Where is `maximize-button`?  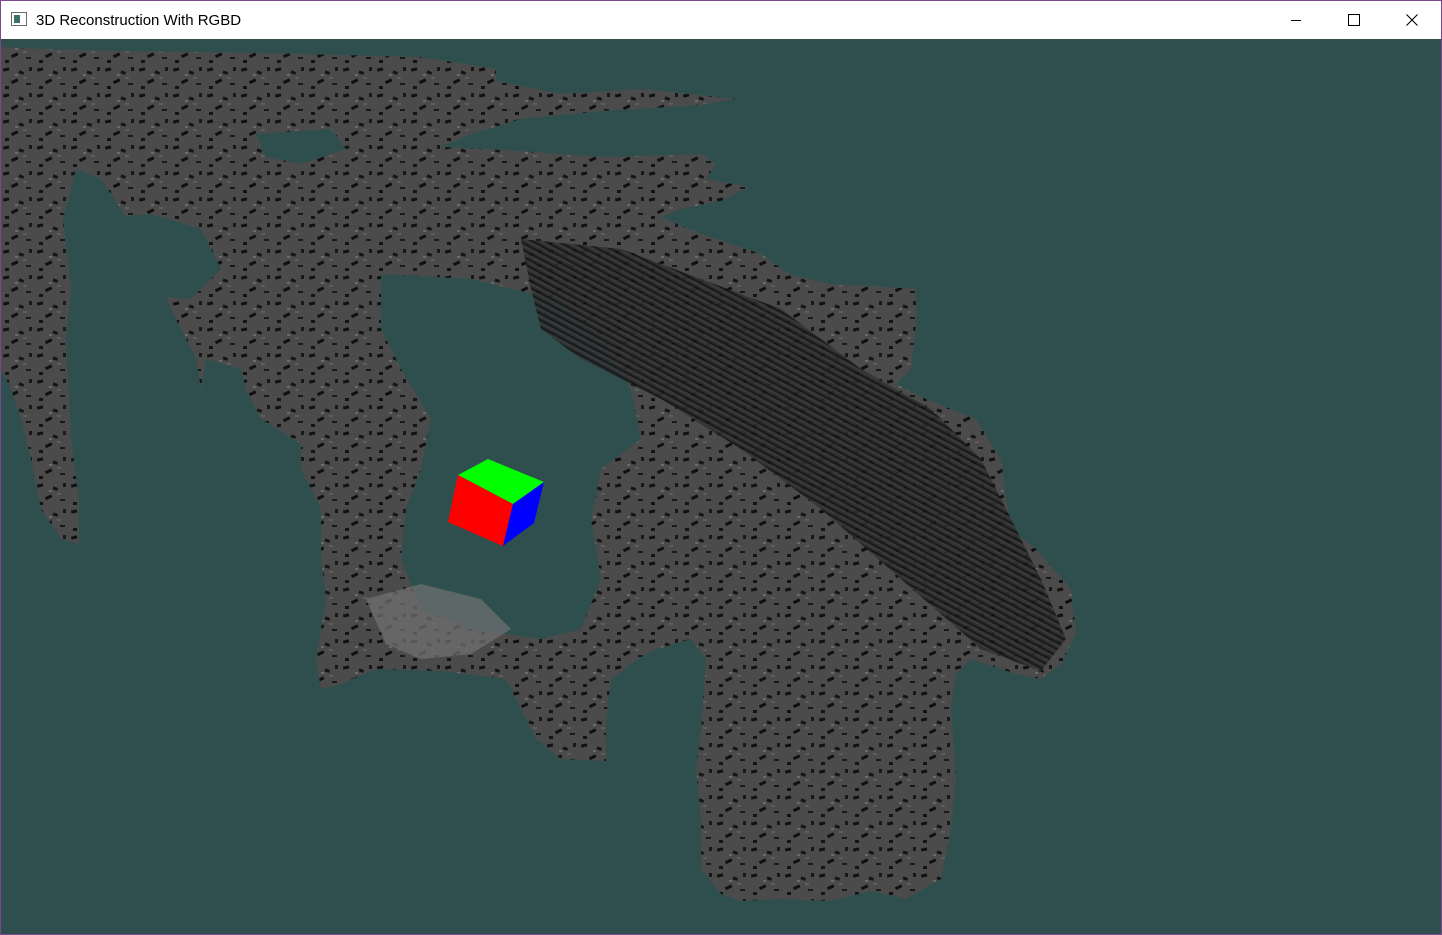 maximize-button is located at coordinates (1354, 20).